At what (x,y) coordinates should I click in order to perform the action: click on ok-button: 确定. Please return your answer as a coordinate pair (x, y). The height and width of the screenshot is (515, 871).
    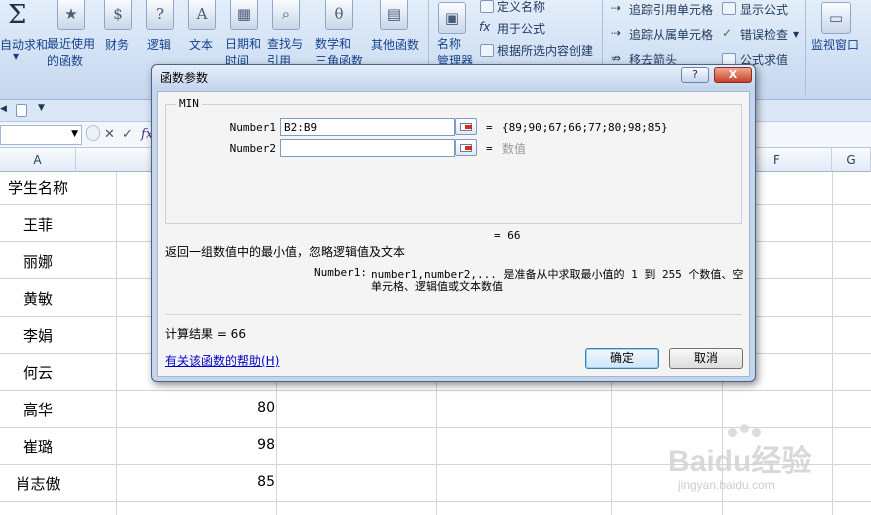
    Looking at the image, I should click on (622, 358).